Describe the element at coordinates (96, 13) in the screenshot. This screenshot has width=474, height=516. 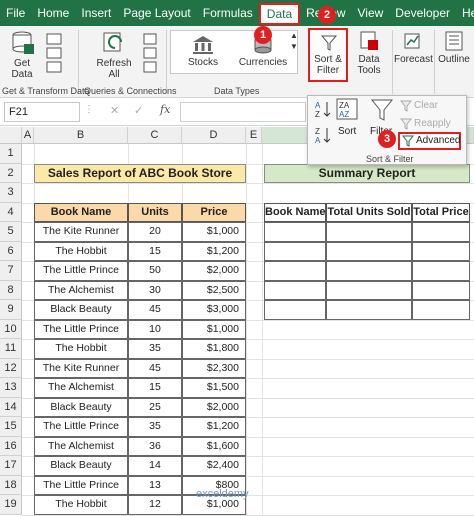
I see `menu-insert: Insert` at that location.